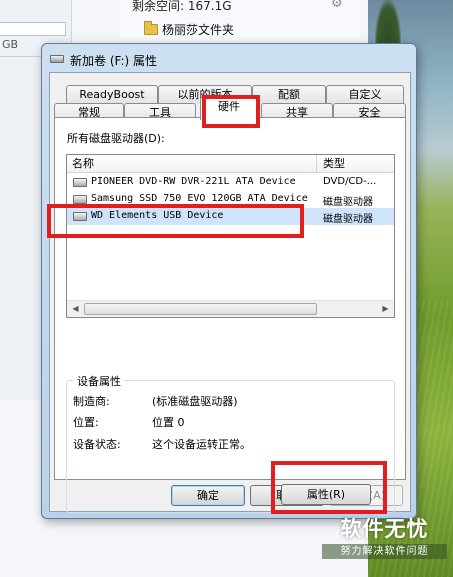 The height and width of the screenshot is (577, 453). I want to click on scroll-thumb, so click(200, 309).